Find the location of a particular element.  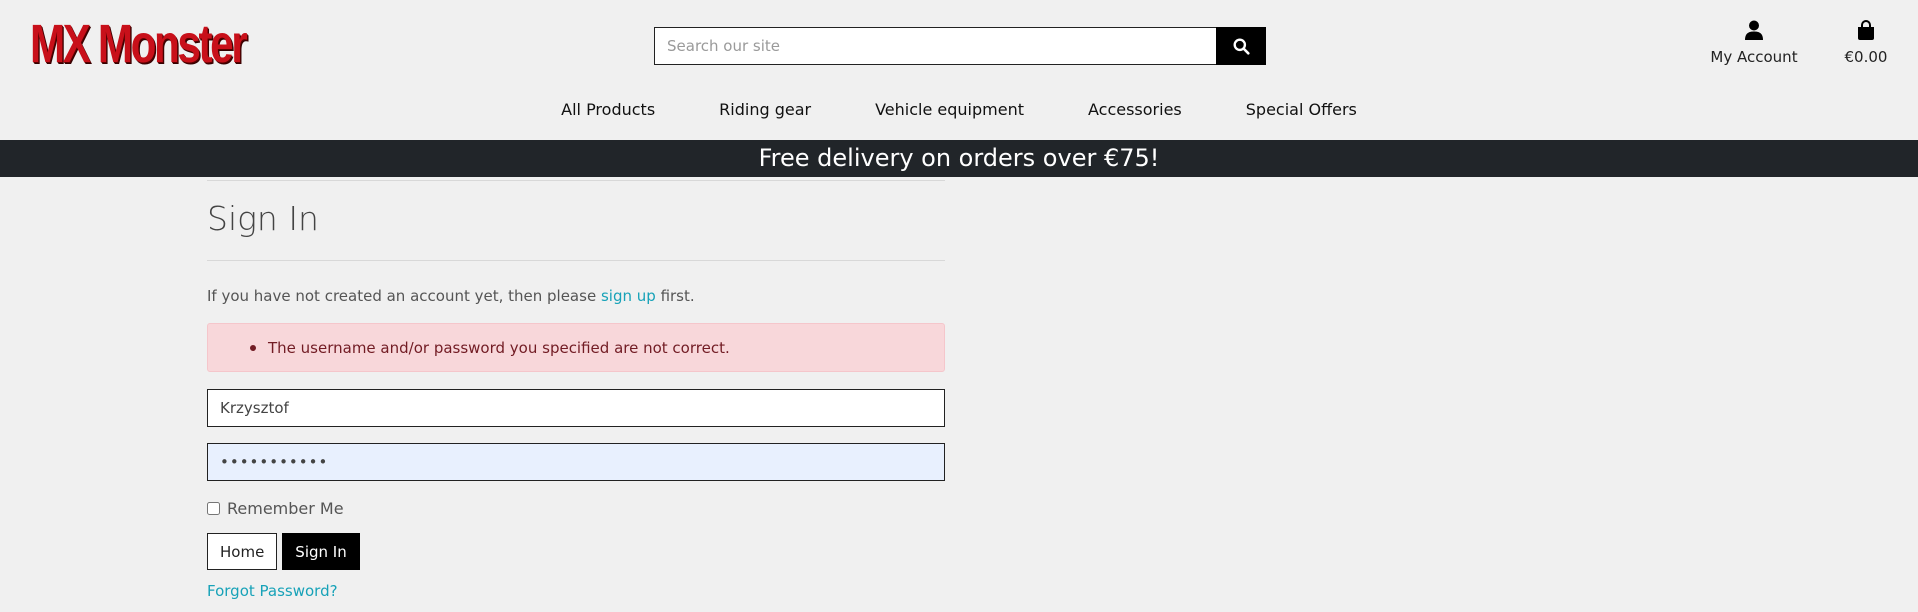

nav-riding-gear: Riding gear is located at coordinates (765, 109).